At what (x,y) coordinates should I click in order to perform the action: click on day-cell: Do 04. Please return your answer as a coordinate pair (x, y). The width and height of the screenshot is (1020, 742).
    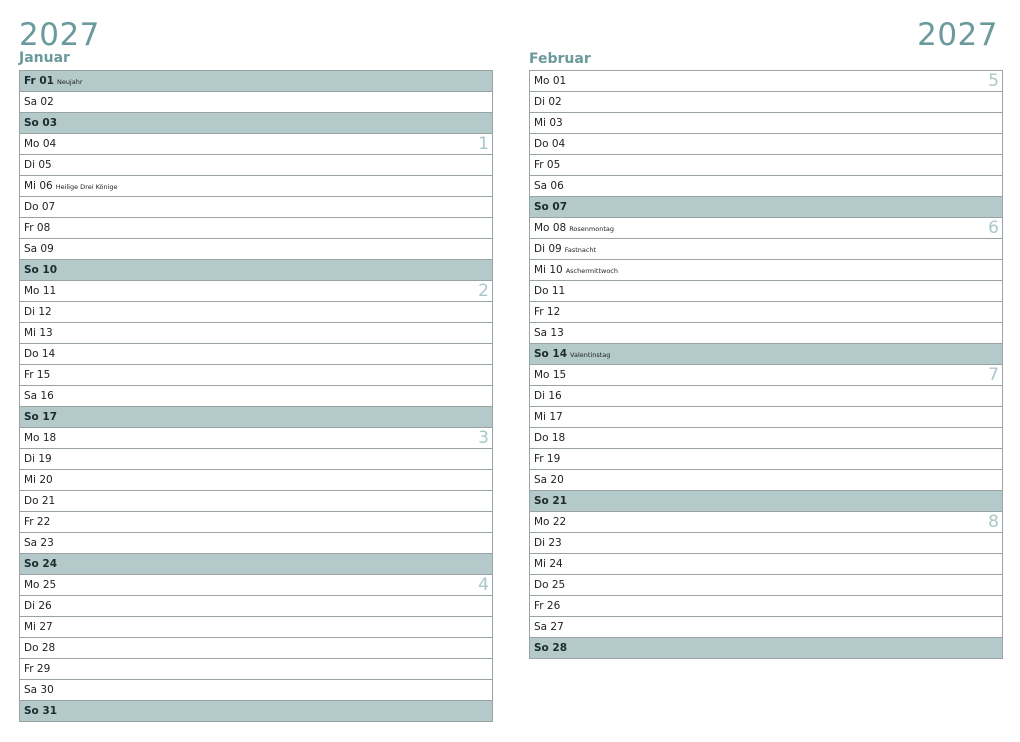
    Looking at the image, I should click on (549, 144).